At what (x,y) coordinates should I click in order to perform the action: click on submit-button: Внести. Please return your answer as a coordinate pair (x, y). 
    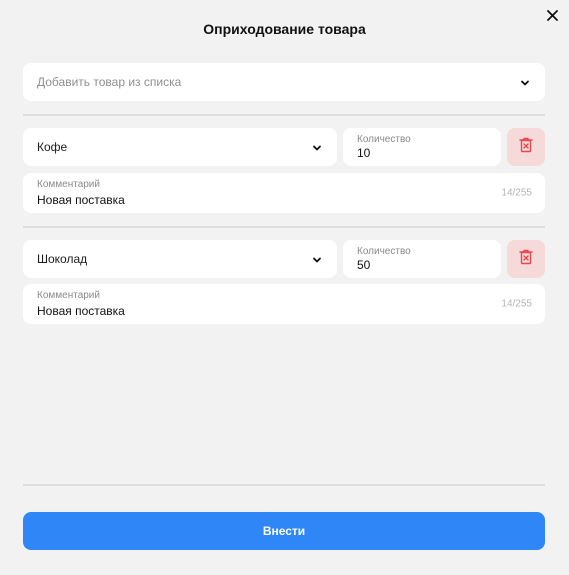
    Looking at the image, I should click on (284, 531).